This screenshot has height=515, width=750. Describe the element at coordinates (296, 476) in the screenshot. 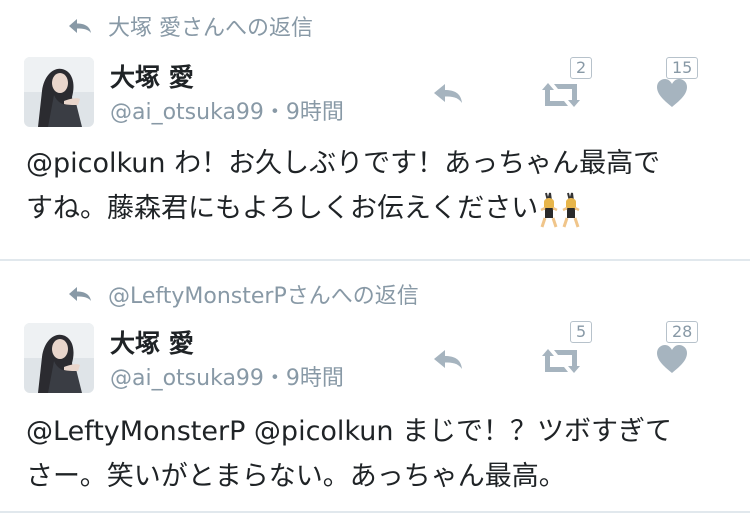

I see `tweet-text-line: さー。笑いがとまらない。あっちゃん最高。` at that location.